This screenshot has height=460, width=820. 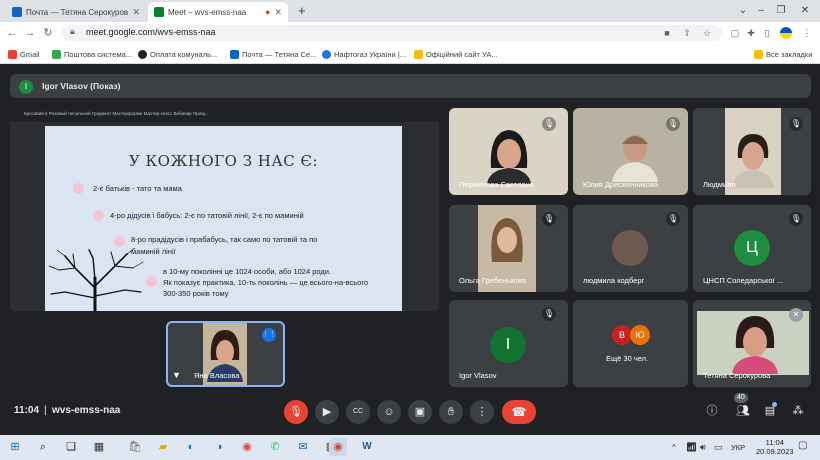 I want to click on tray-chevron-icon: ^, so click(x=674, y=447).